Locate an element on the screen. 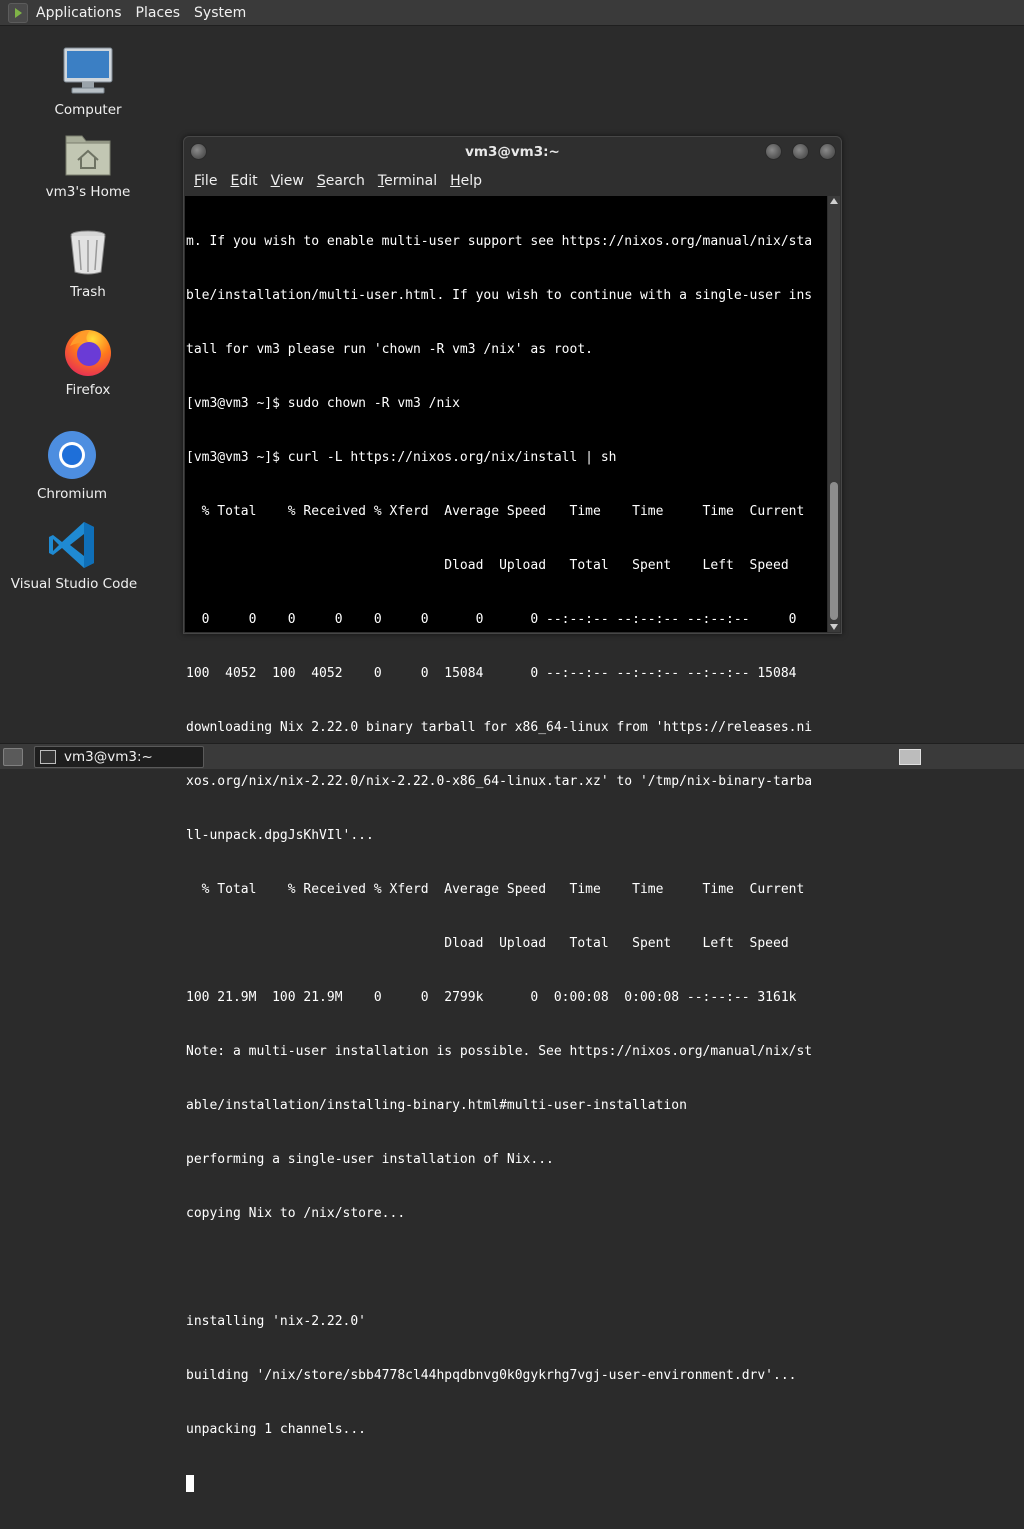 Image resolution: width=1024 pixels, height=1529 pixels. menu-system: System is located at coordinates (220, 13).